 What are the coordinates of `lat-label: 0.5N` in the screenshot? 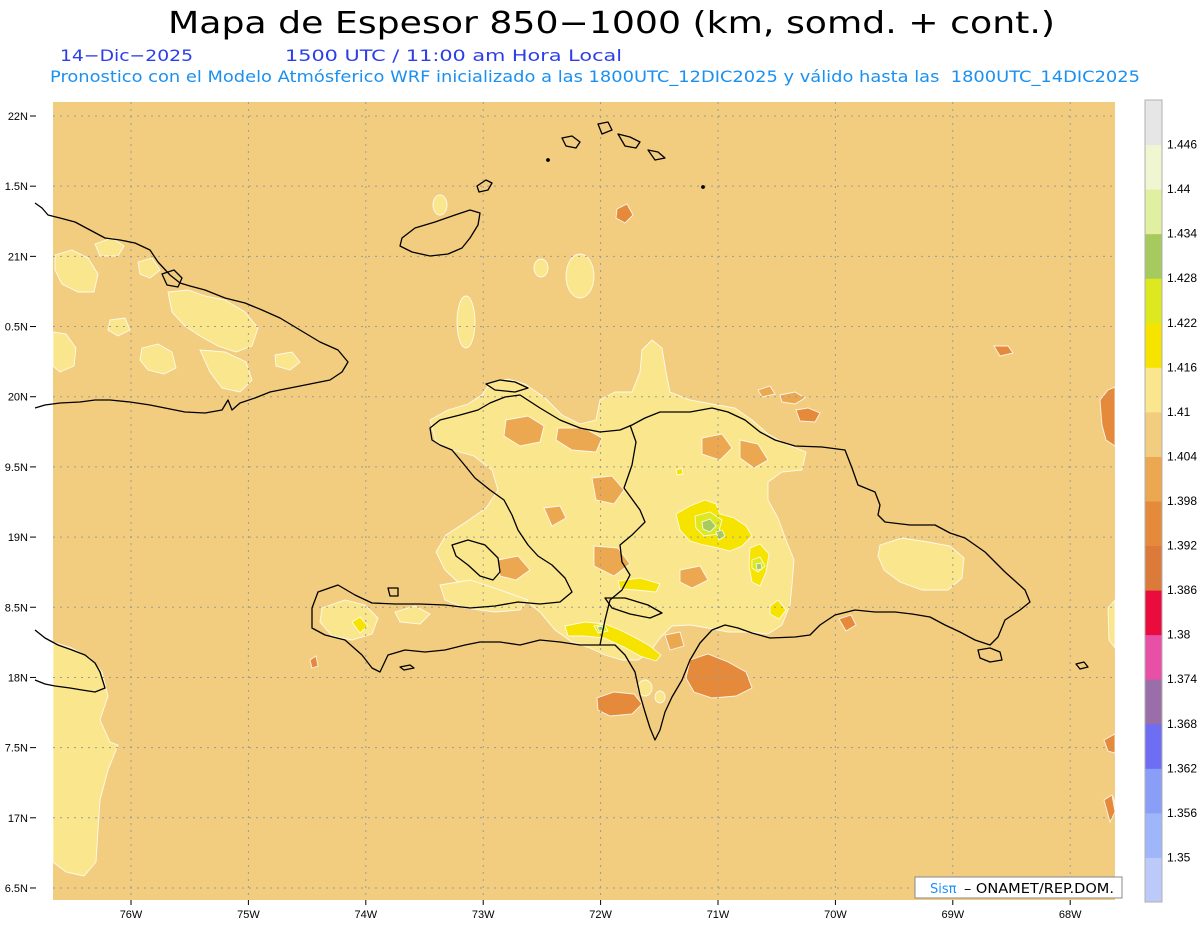 It's located at (16, 328).